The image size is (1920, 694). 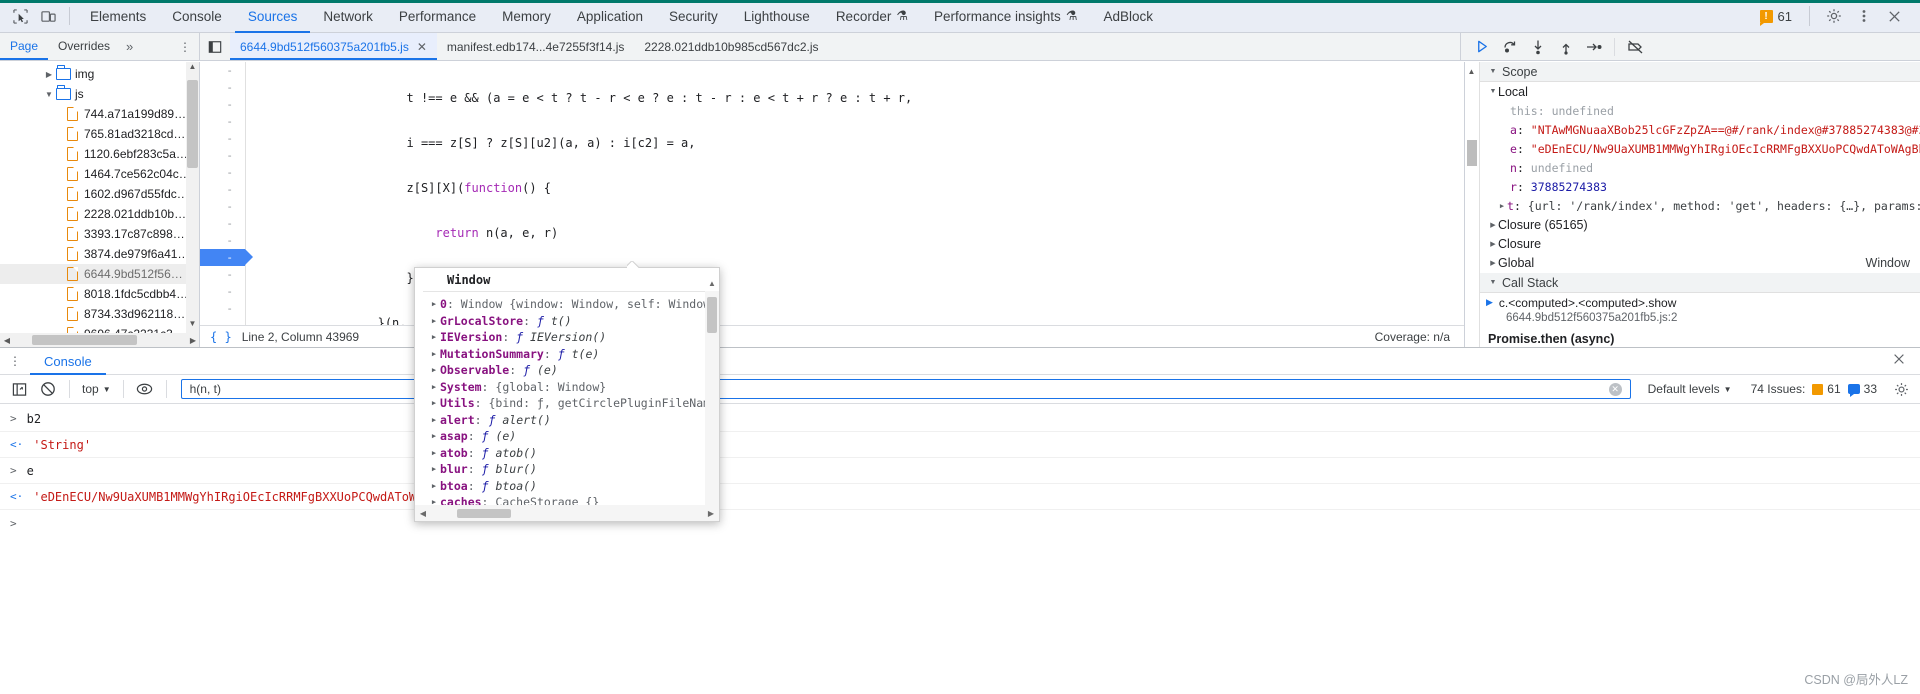 I want to click on popover-vertical-scrollbar: ▲ ▼, so click(x=712, y=396).